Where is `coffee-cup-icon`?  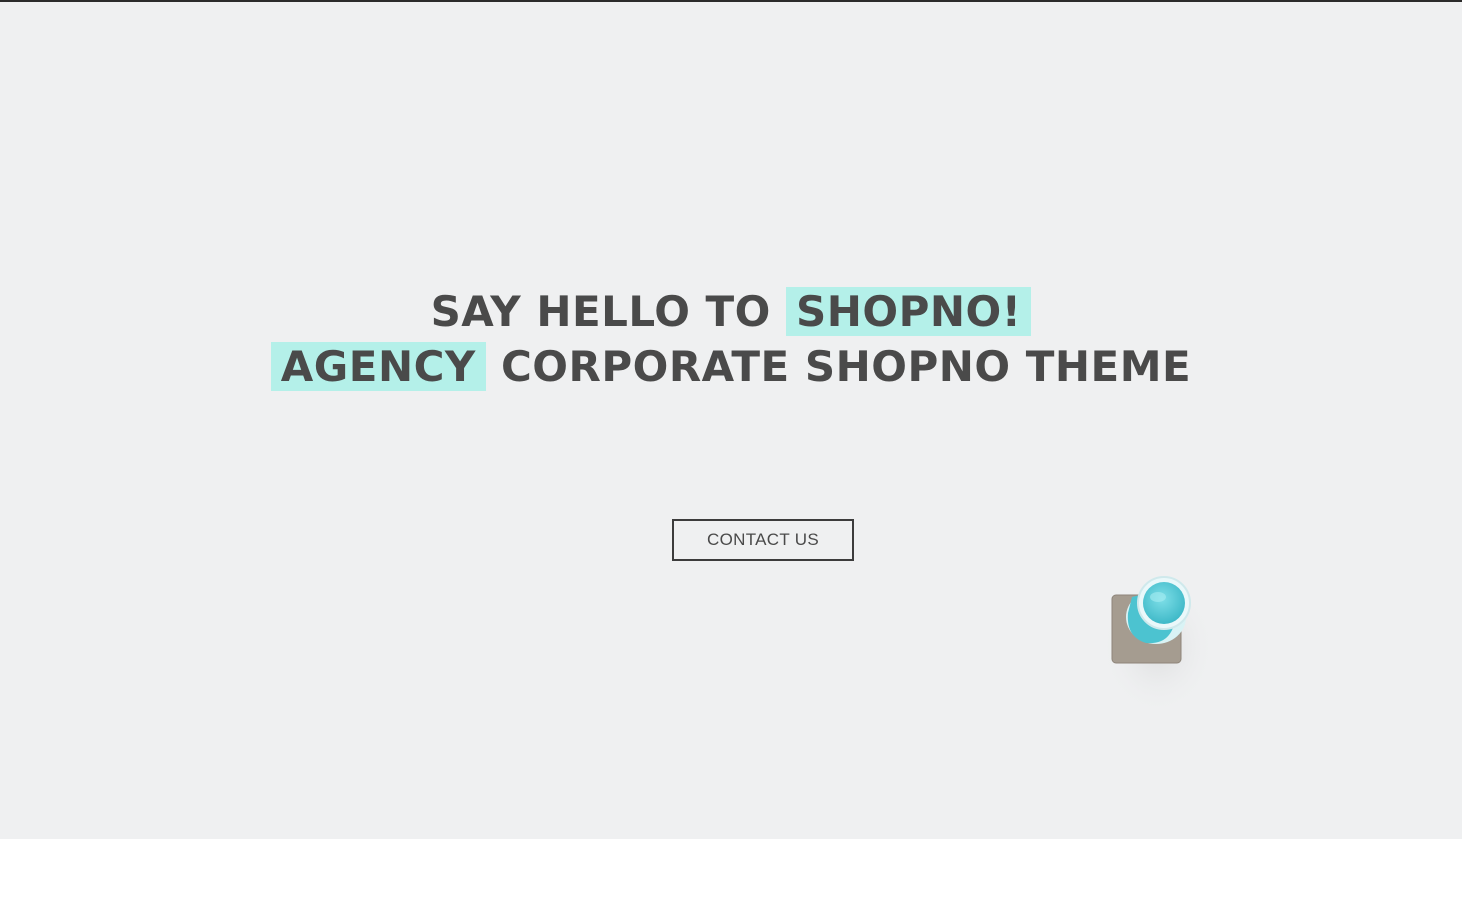
coffee-cup-icon is located at coordinates (1158, 642).